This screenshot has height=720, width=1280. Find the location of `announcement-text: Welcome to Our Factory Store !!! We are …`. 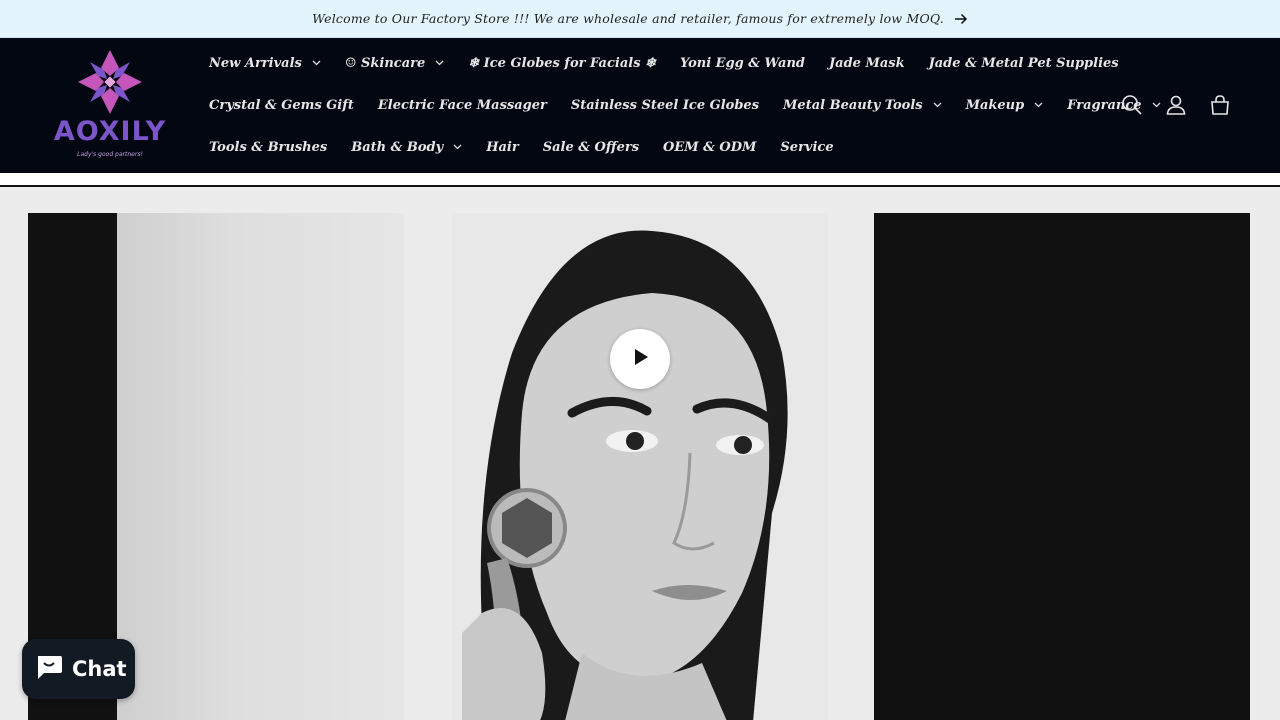

announcement-text: Welcome to Our Factory Store !!! We are … is located at coordinates (628, 18).